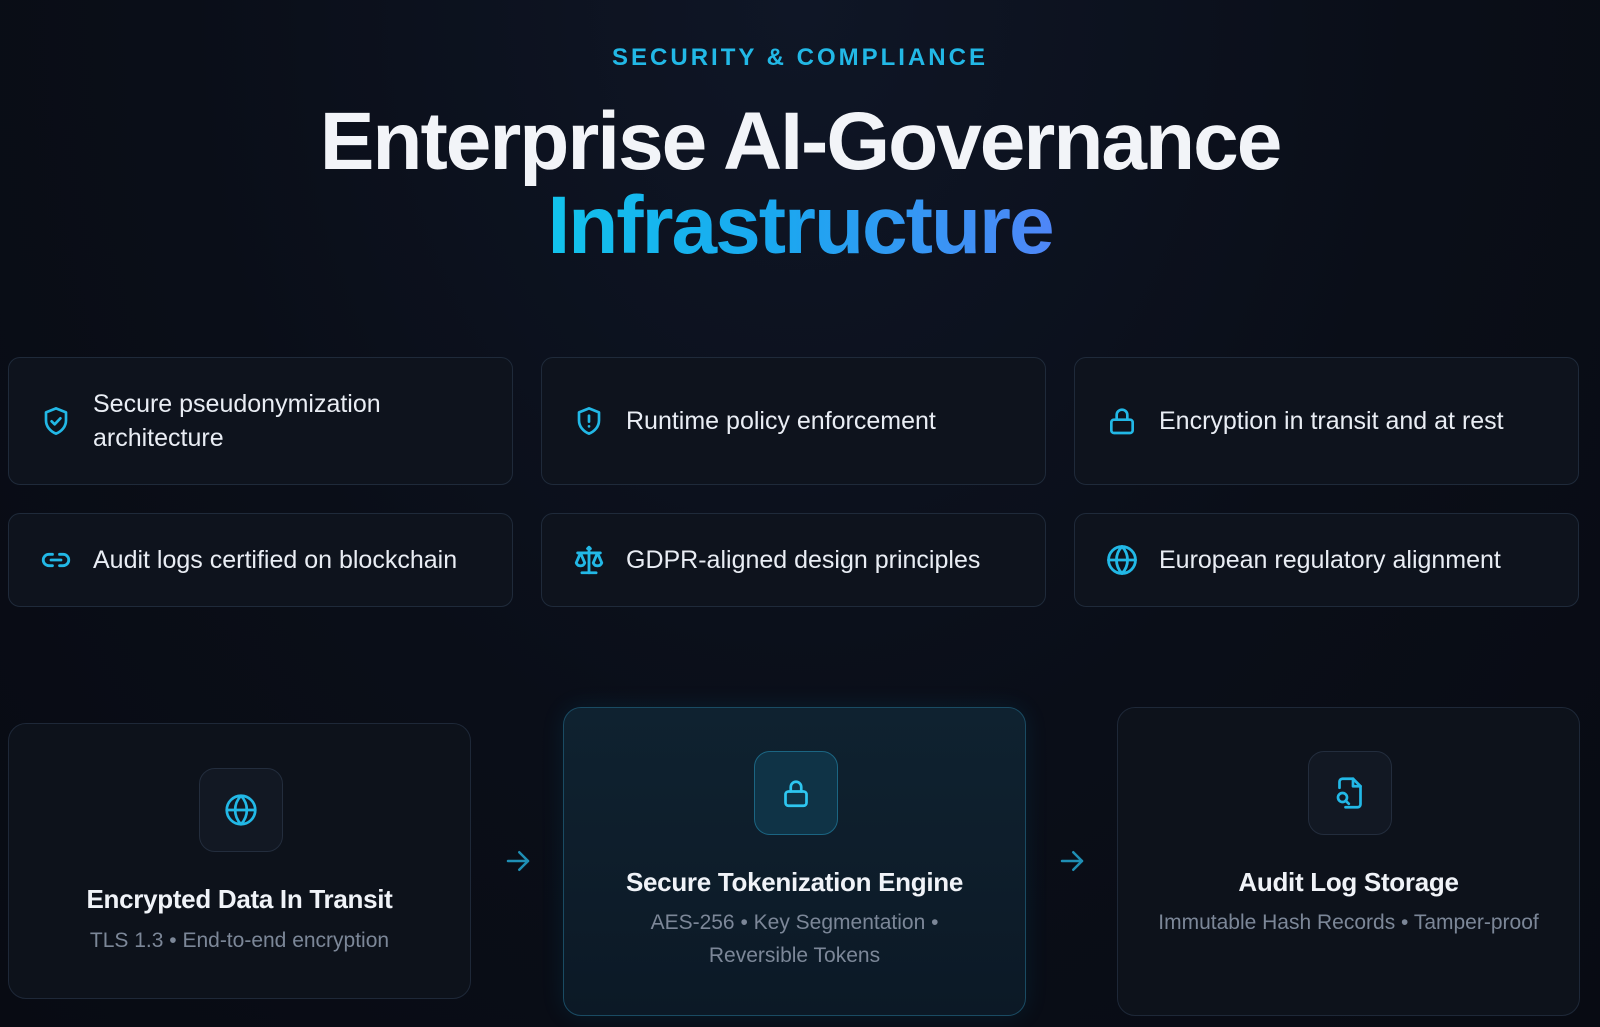 This screenshot has height=1027, width=1600. Describe the element at coordinates (239, 940) in the screenshot. I see `pipeline-subtitle: TLS 1.3 • End-to-end encryption` at that location.